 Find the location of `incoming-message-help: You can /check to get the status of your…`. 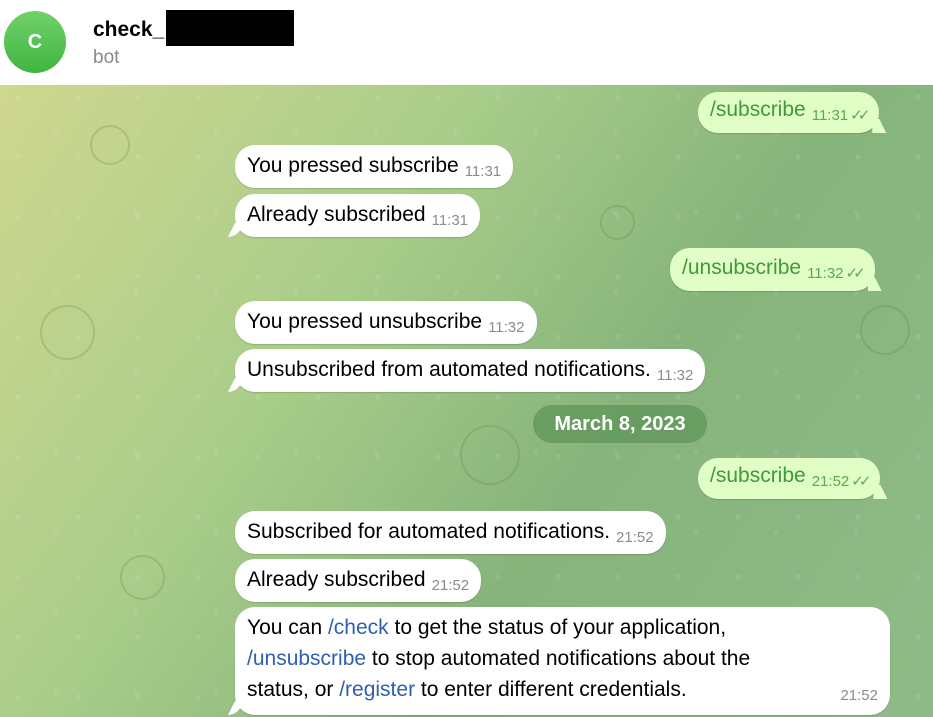

incoming-message-help: You can /check to get the status of your… is located at coordinates (562, 661).